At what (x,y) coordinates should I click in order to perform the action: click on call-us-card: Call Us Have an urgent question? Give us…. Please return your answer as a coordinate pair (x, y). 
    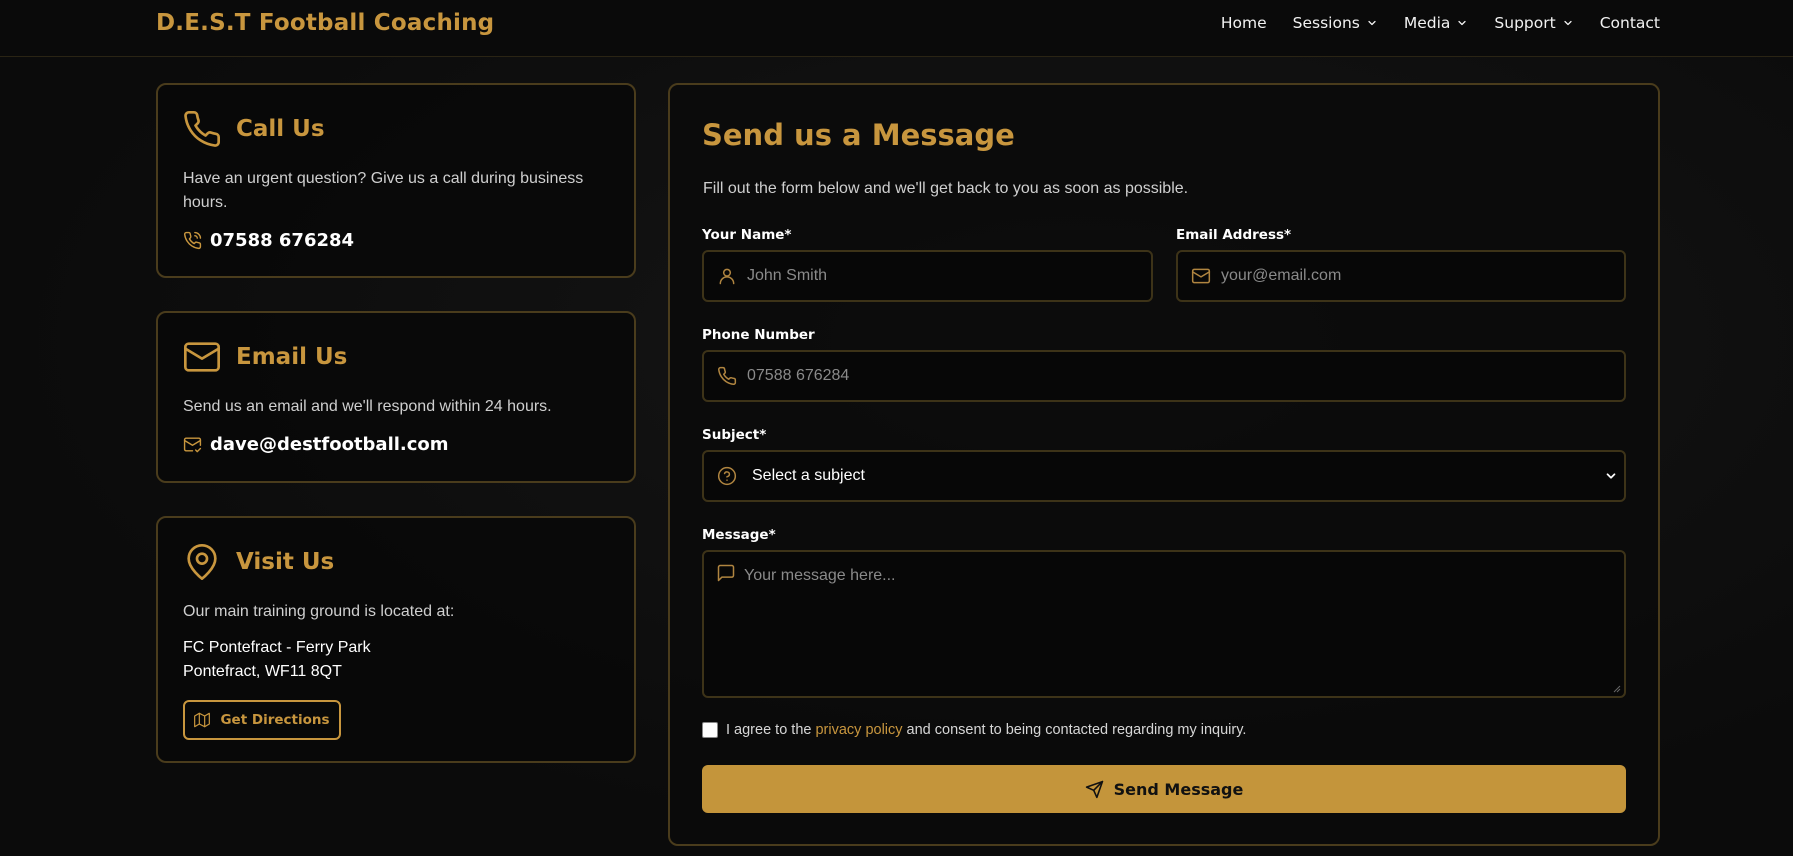
    Looking at the image, I should click on (396, 180).